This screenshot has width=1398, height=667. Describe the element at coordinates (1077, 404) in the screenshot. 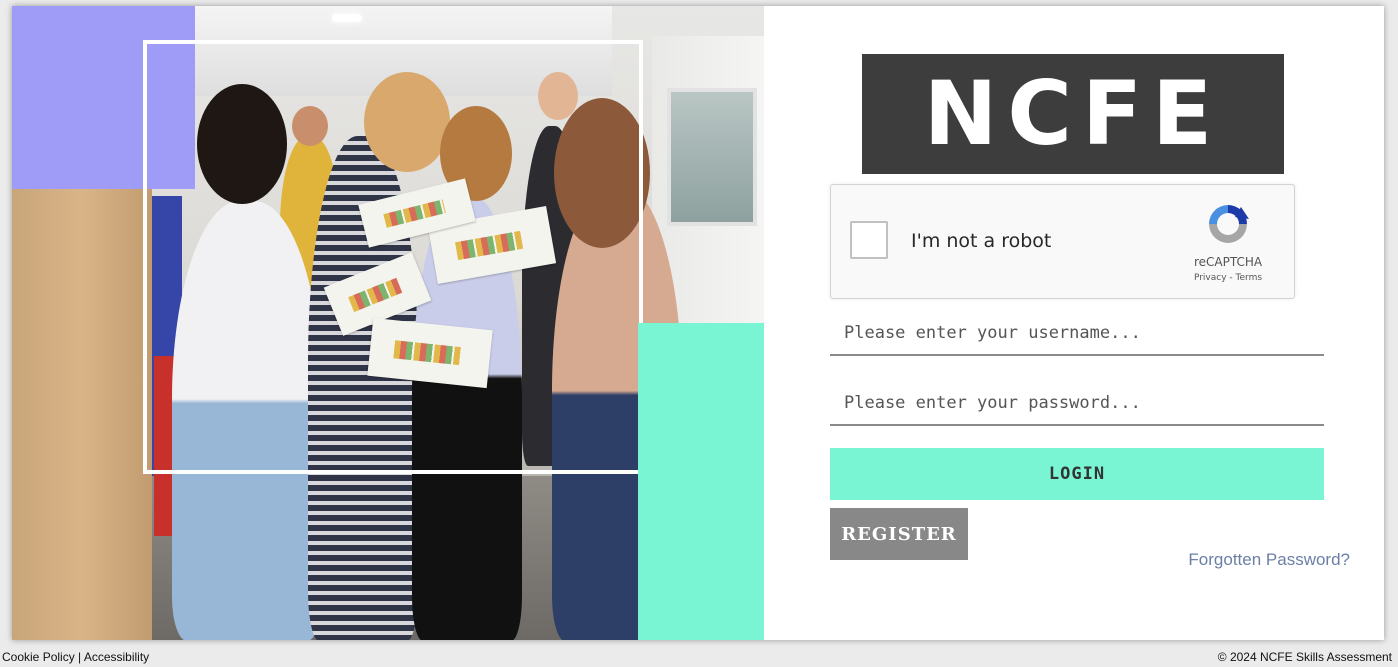

I see `password-input` at that location.